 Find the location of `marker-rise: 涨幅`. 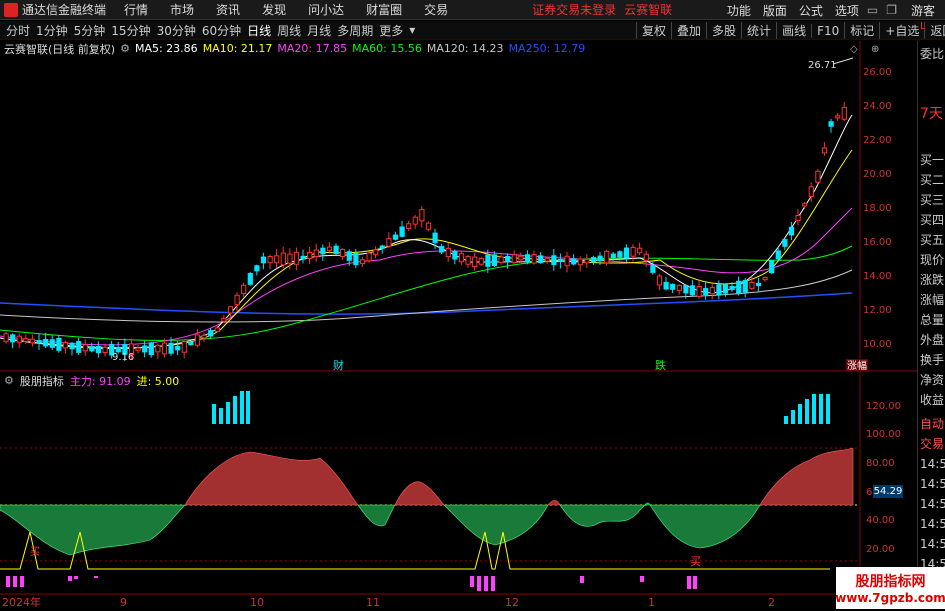

marker-rise: 涨幅 is located at coordinates (857, 365).